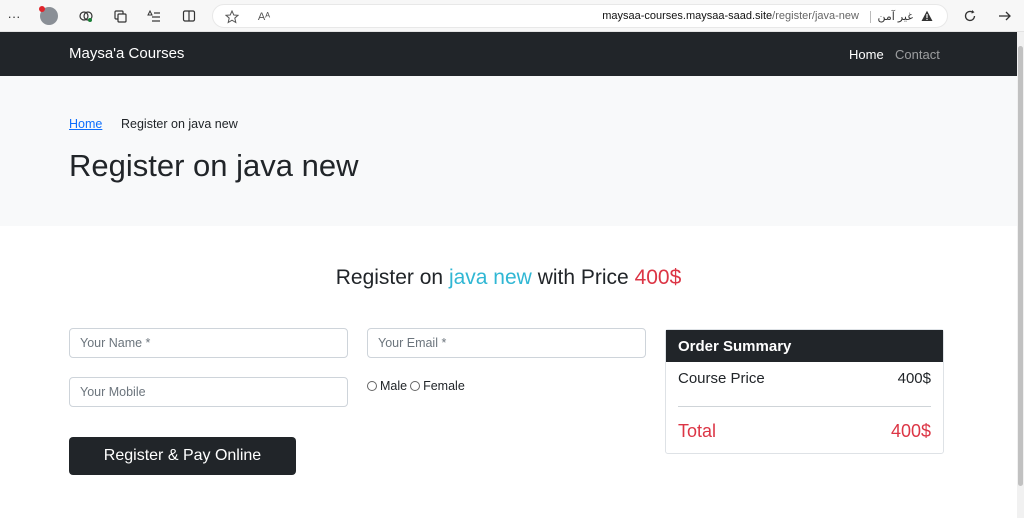 The height and width of the screenshot is (518, 1024). What do you see at coordinates (1020, 266) in the screenshot?
I see `scrollbar-thumb` at bounding box center [1020, 266].